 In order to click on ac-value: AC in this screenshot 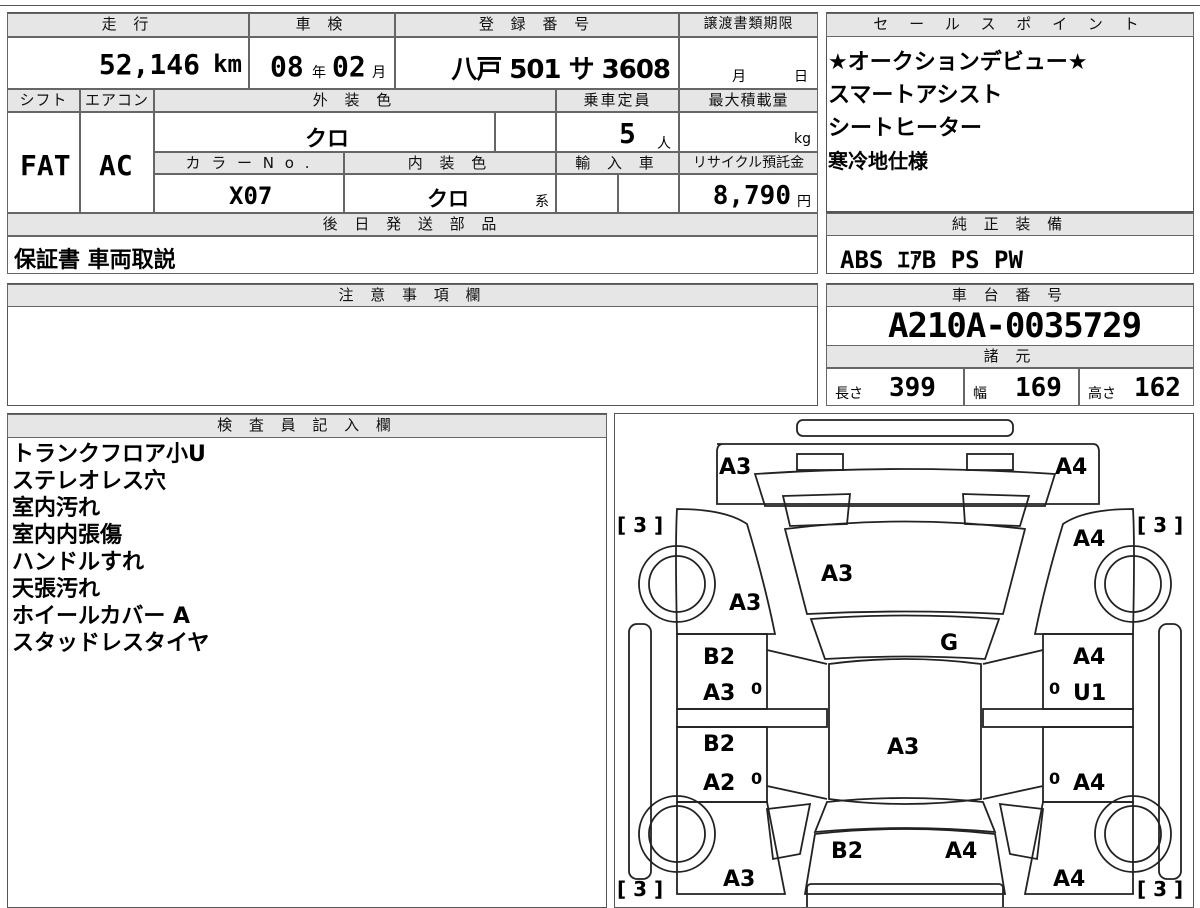, I will do `click(116, 165)`.